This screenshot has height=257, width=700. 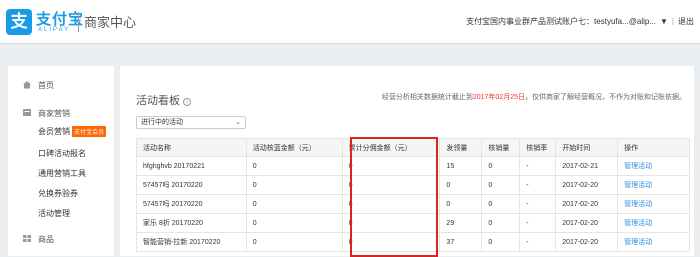 I want to click on sidebar-item-label: 会员营销, so click(x=54, y=131).